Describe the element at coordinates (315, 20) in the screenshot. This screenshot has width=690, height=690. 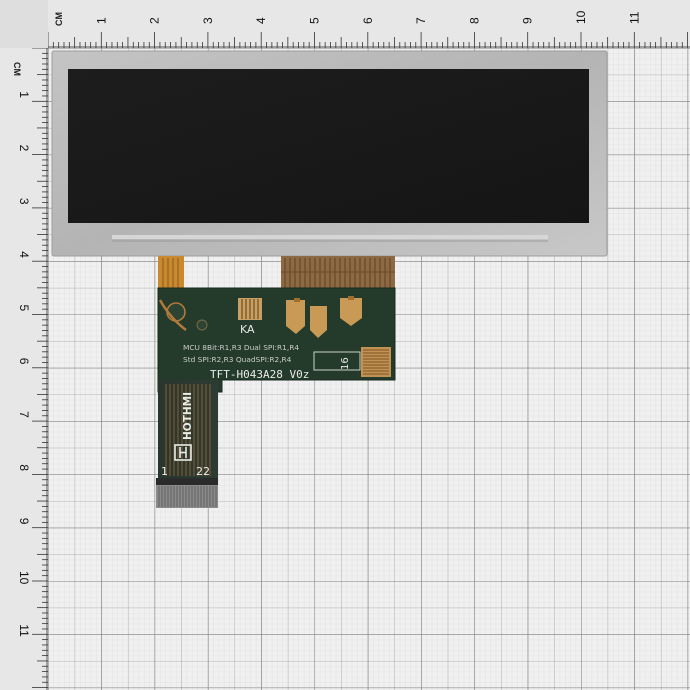
I see `ruler-top-number: 5` at that location.